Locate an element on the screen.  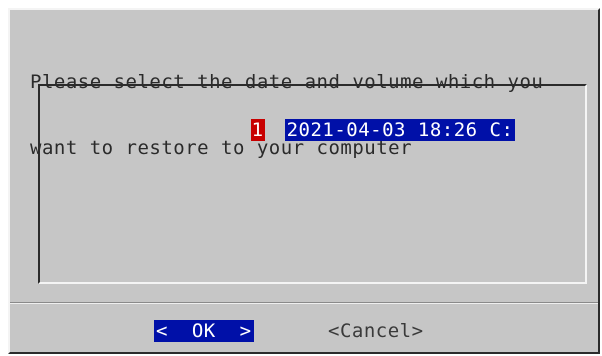
dialog-separator is located at coordinates (304, 303).